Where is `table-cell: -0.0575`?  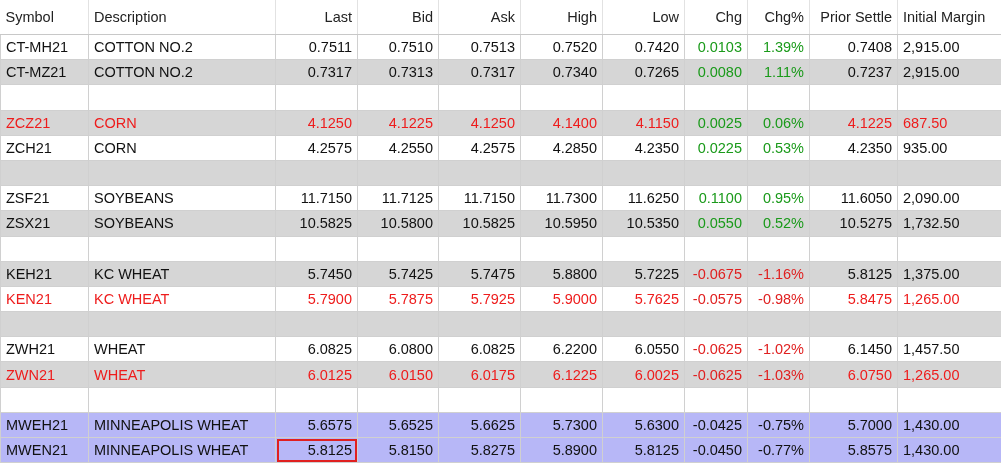 table-cell: -0.0575 is located at coordinates (716, 299).